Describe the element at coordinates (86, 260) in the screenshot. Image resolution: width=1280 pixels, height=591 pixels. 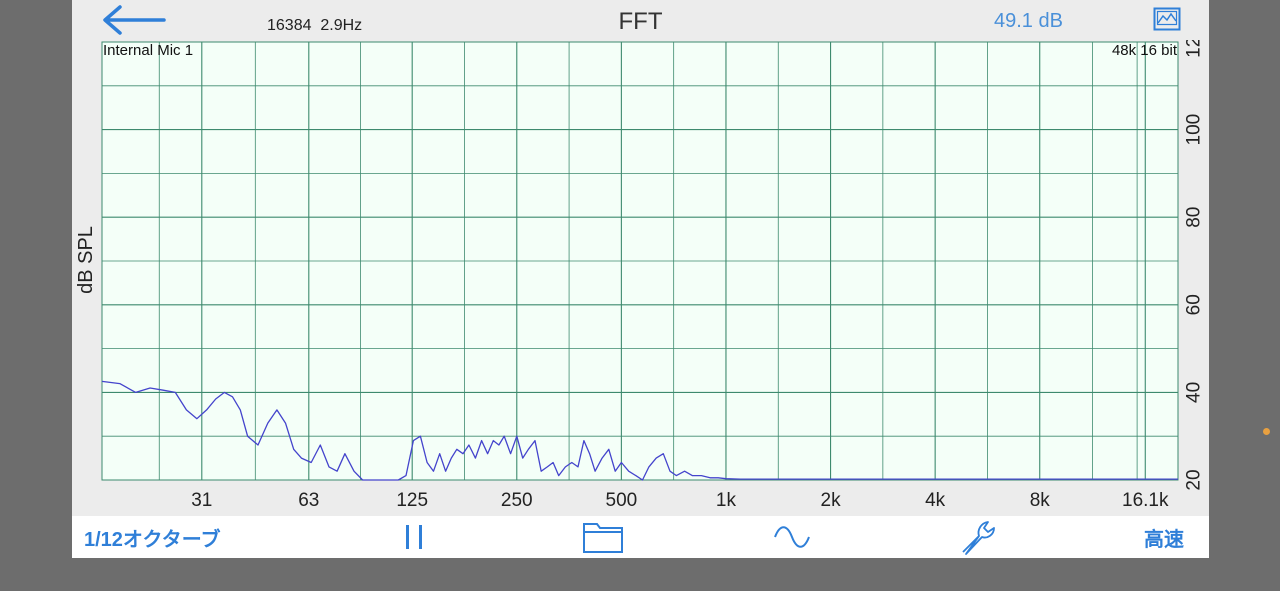
I see `y-axis-title: dB SPL` at that location.